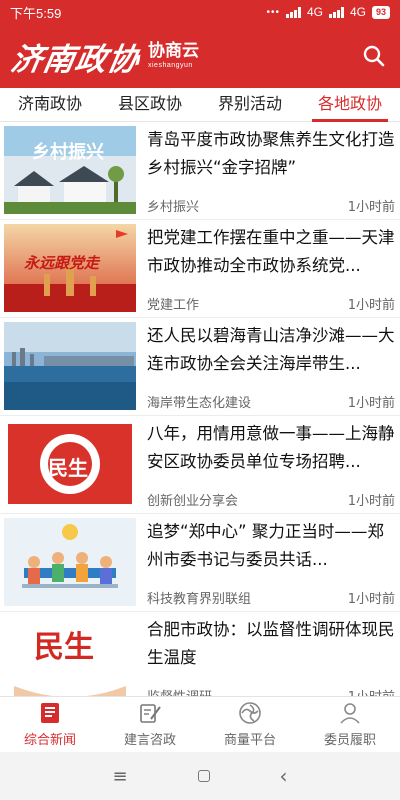 Image resolution: width=400 pixels, height=800 pixels. Describe the element at coordinates (314, 12) in the screenshot. I see `network-label-1: 4G` at that location.